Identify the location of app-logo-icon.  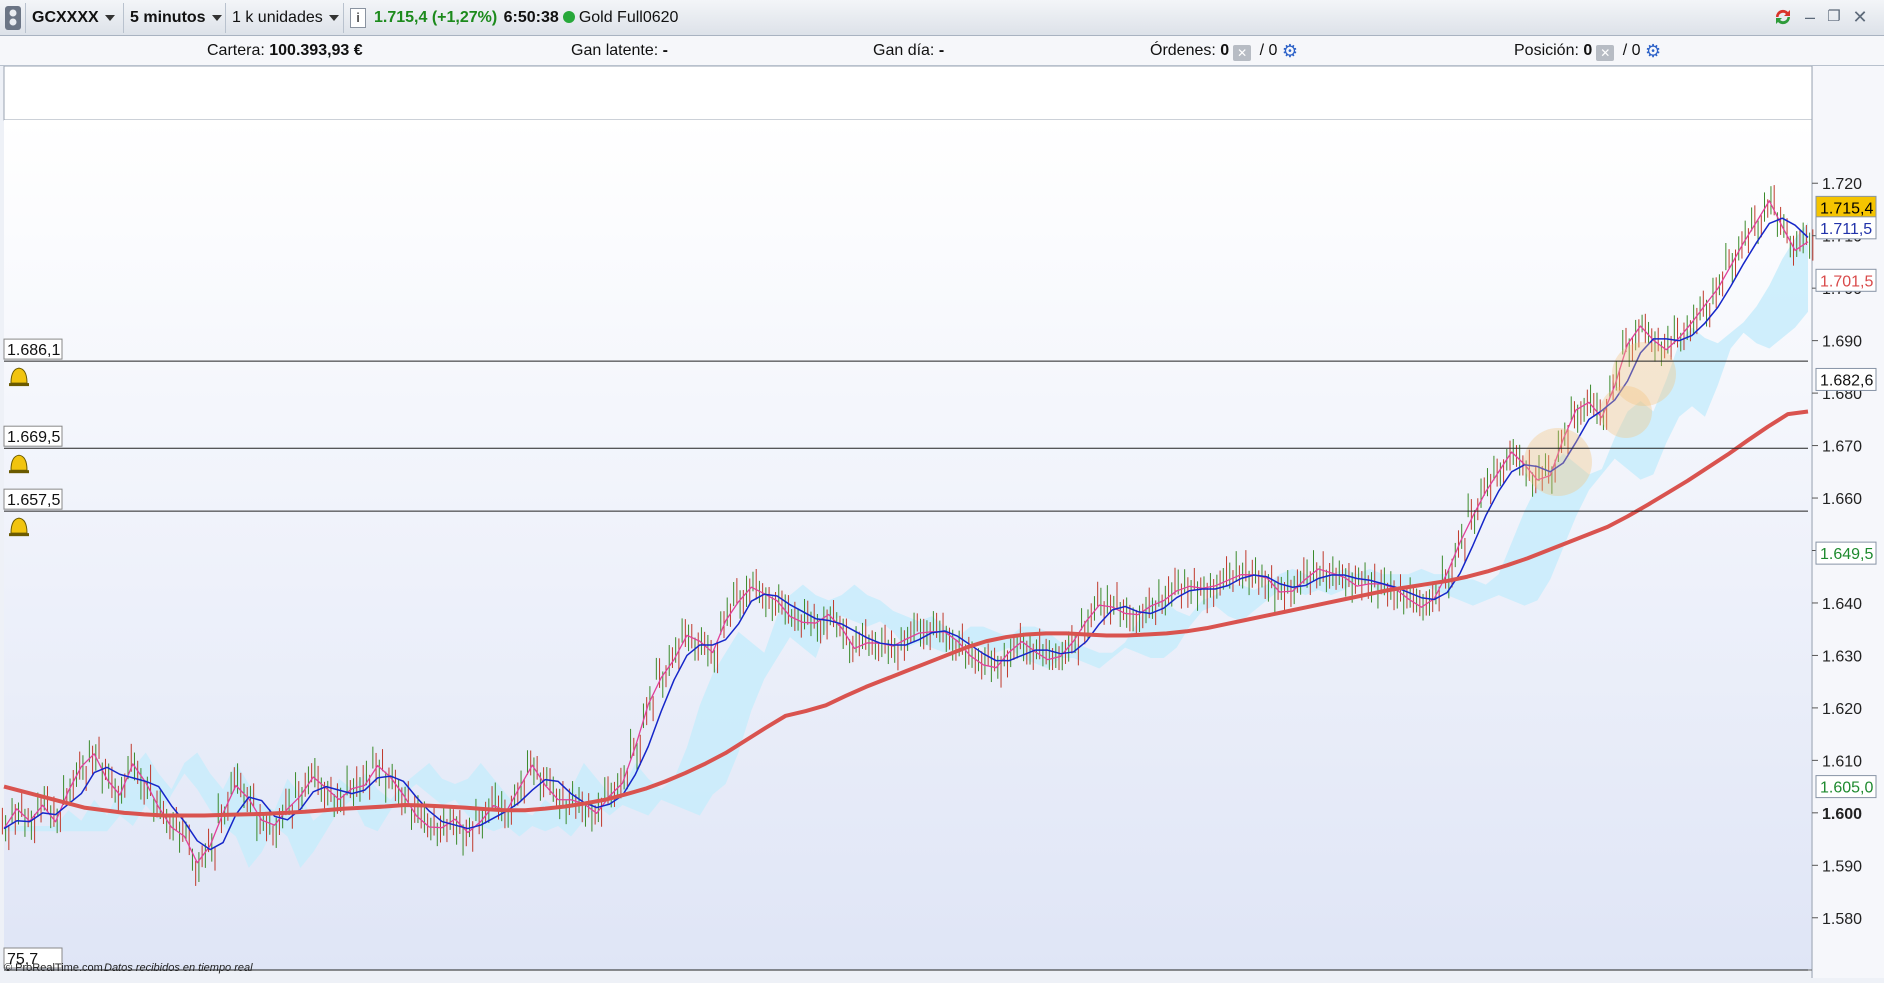
(13, 17).